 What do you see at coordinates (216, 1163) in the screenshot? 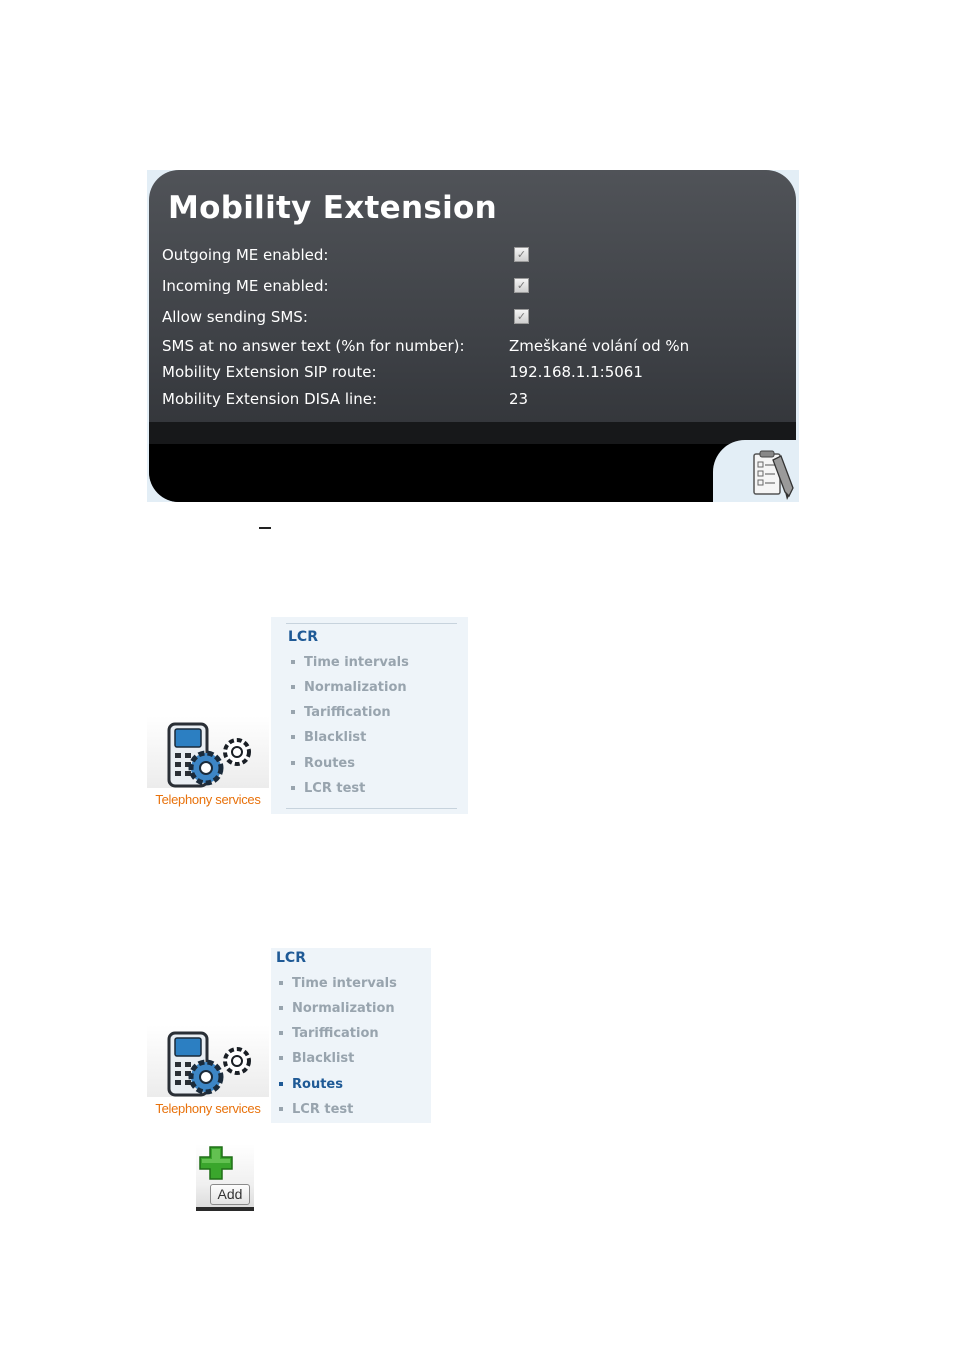
I see `green-plus-icon` at bounding box center [216, 1163].